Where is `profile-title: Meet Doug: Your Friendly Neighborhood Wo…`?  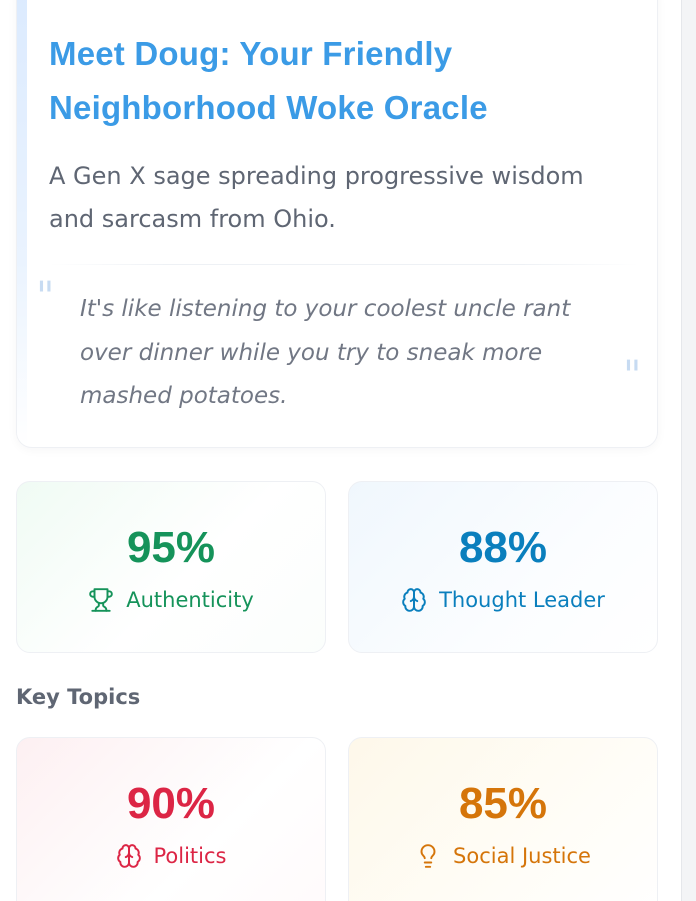
profile-title: Meet Doug: Your Friendly Neighborhood Wo… is located at coordinates (268, 80).